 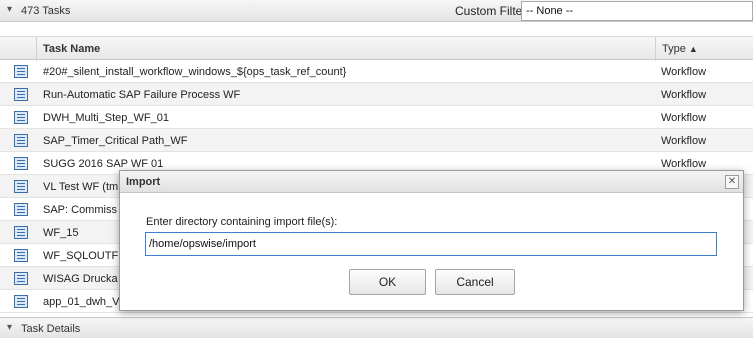 I want to click on column-type-label: Type, so click(x=674, y=49).